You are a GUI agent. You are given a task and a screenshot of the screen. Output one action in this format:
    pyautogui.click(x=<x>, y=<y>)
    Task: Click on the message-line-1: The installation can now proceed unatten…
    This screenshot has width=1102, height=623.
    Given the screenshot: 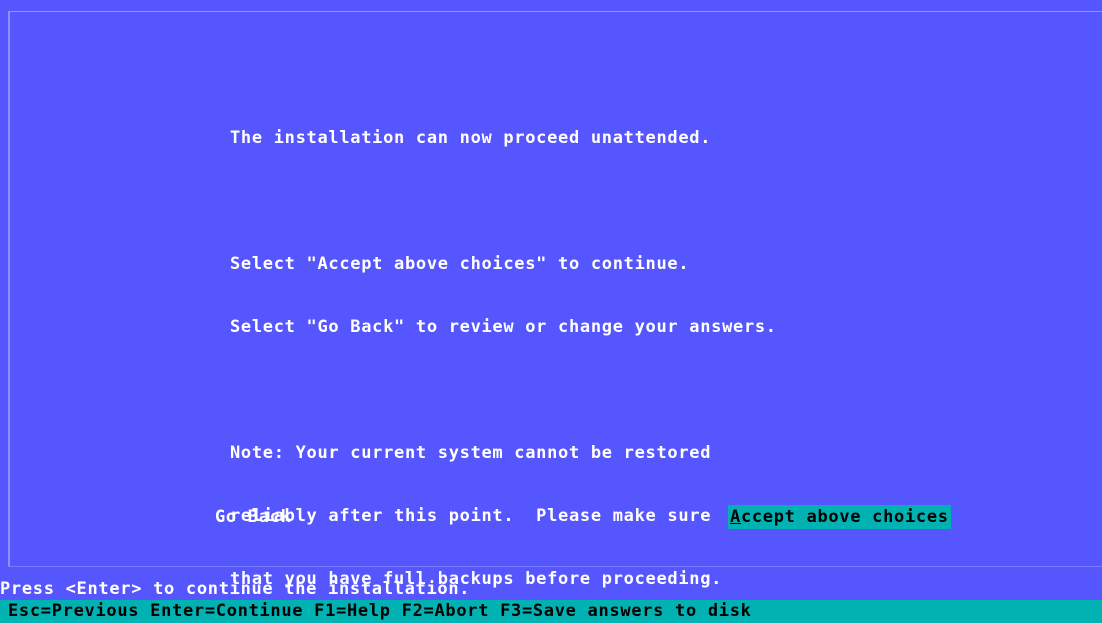 What is the action you would take?
    pyautogui.click(x=471, y=138)
    